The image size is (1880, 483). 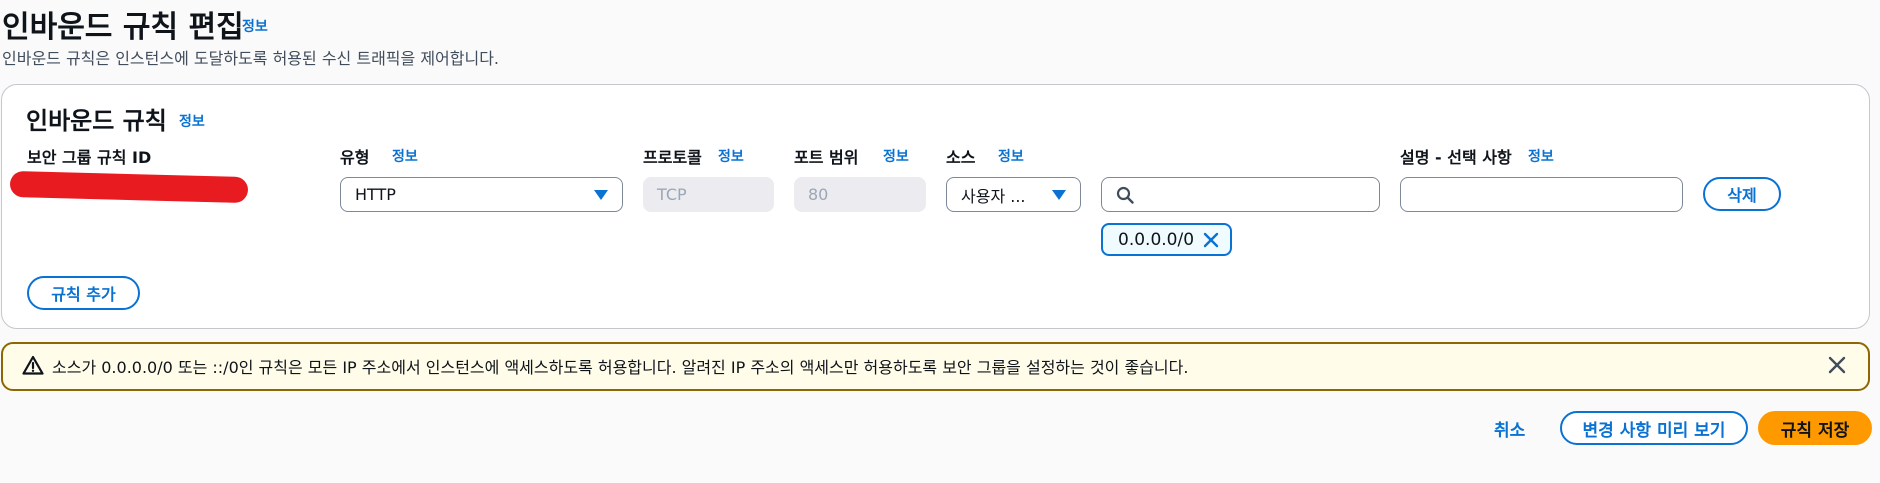 I want to click on remove-token-icon, so click(x=1211, y=240).